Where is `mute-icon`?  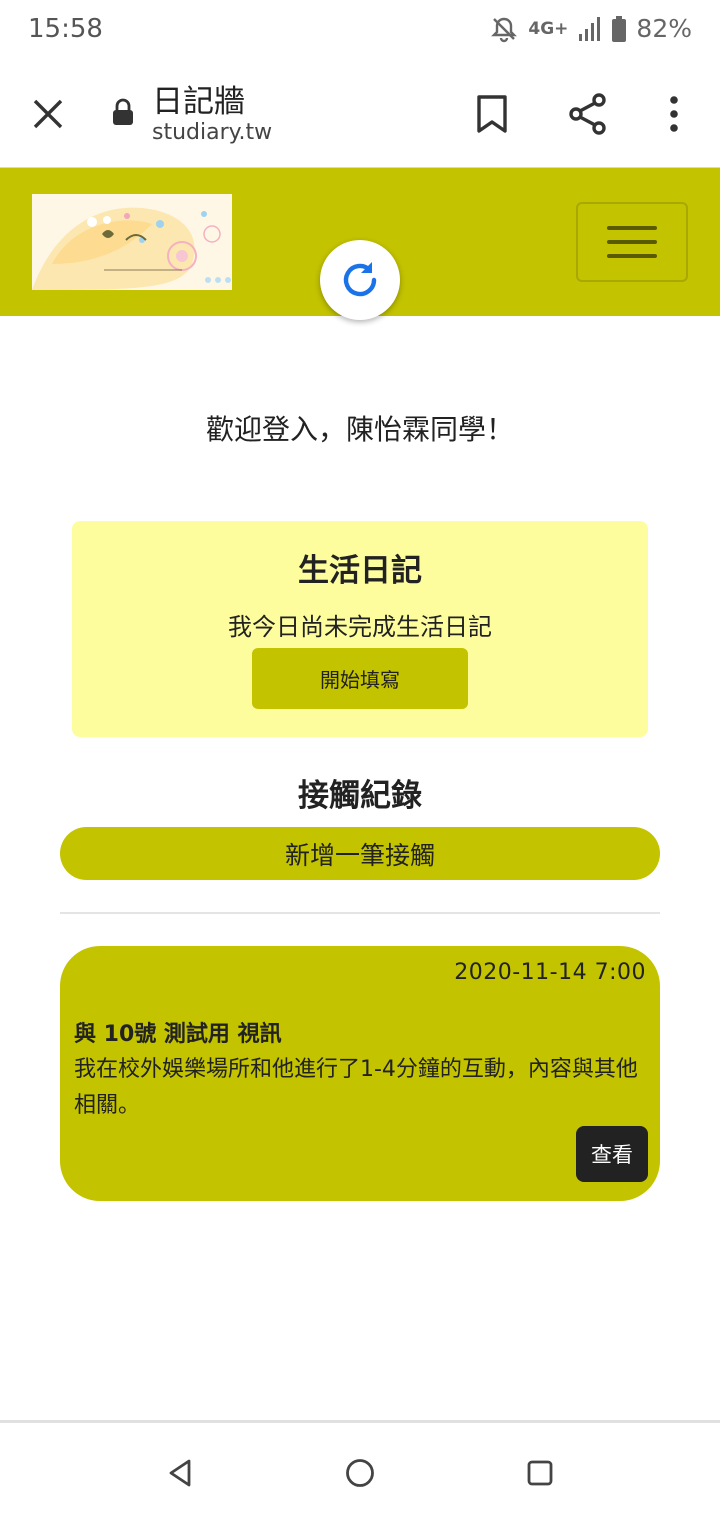 mute-icon is located at coordinates (504, 29).